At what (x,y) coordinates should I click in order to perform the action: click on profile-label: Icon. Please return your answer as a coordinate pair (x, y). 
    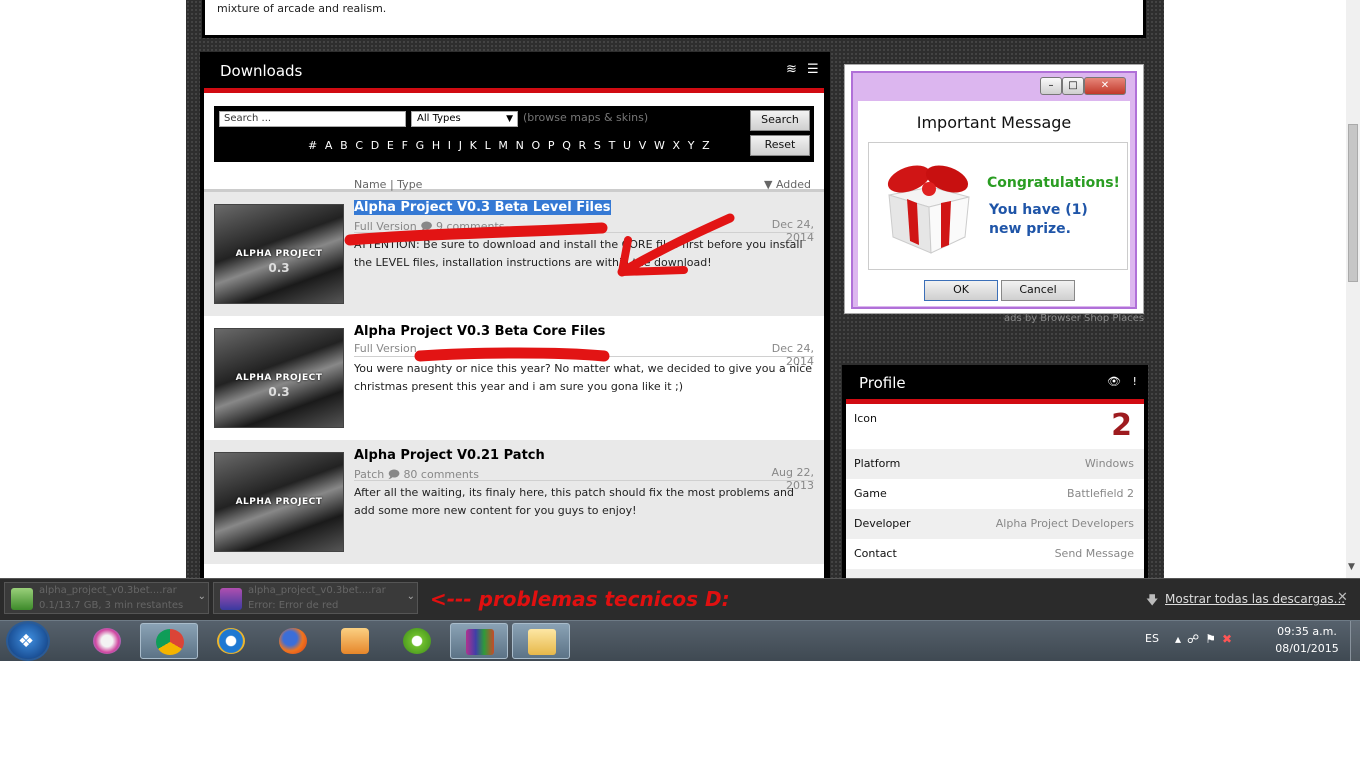
    Looking at the image, I should click on (865, 418).